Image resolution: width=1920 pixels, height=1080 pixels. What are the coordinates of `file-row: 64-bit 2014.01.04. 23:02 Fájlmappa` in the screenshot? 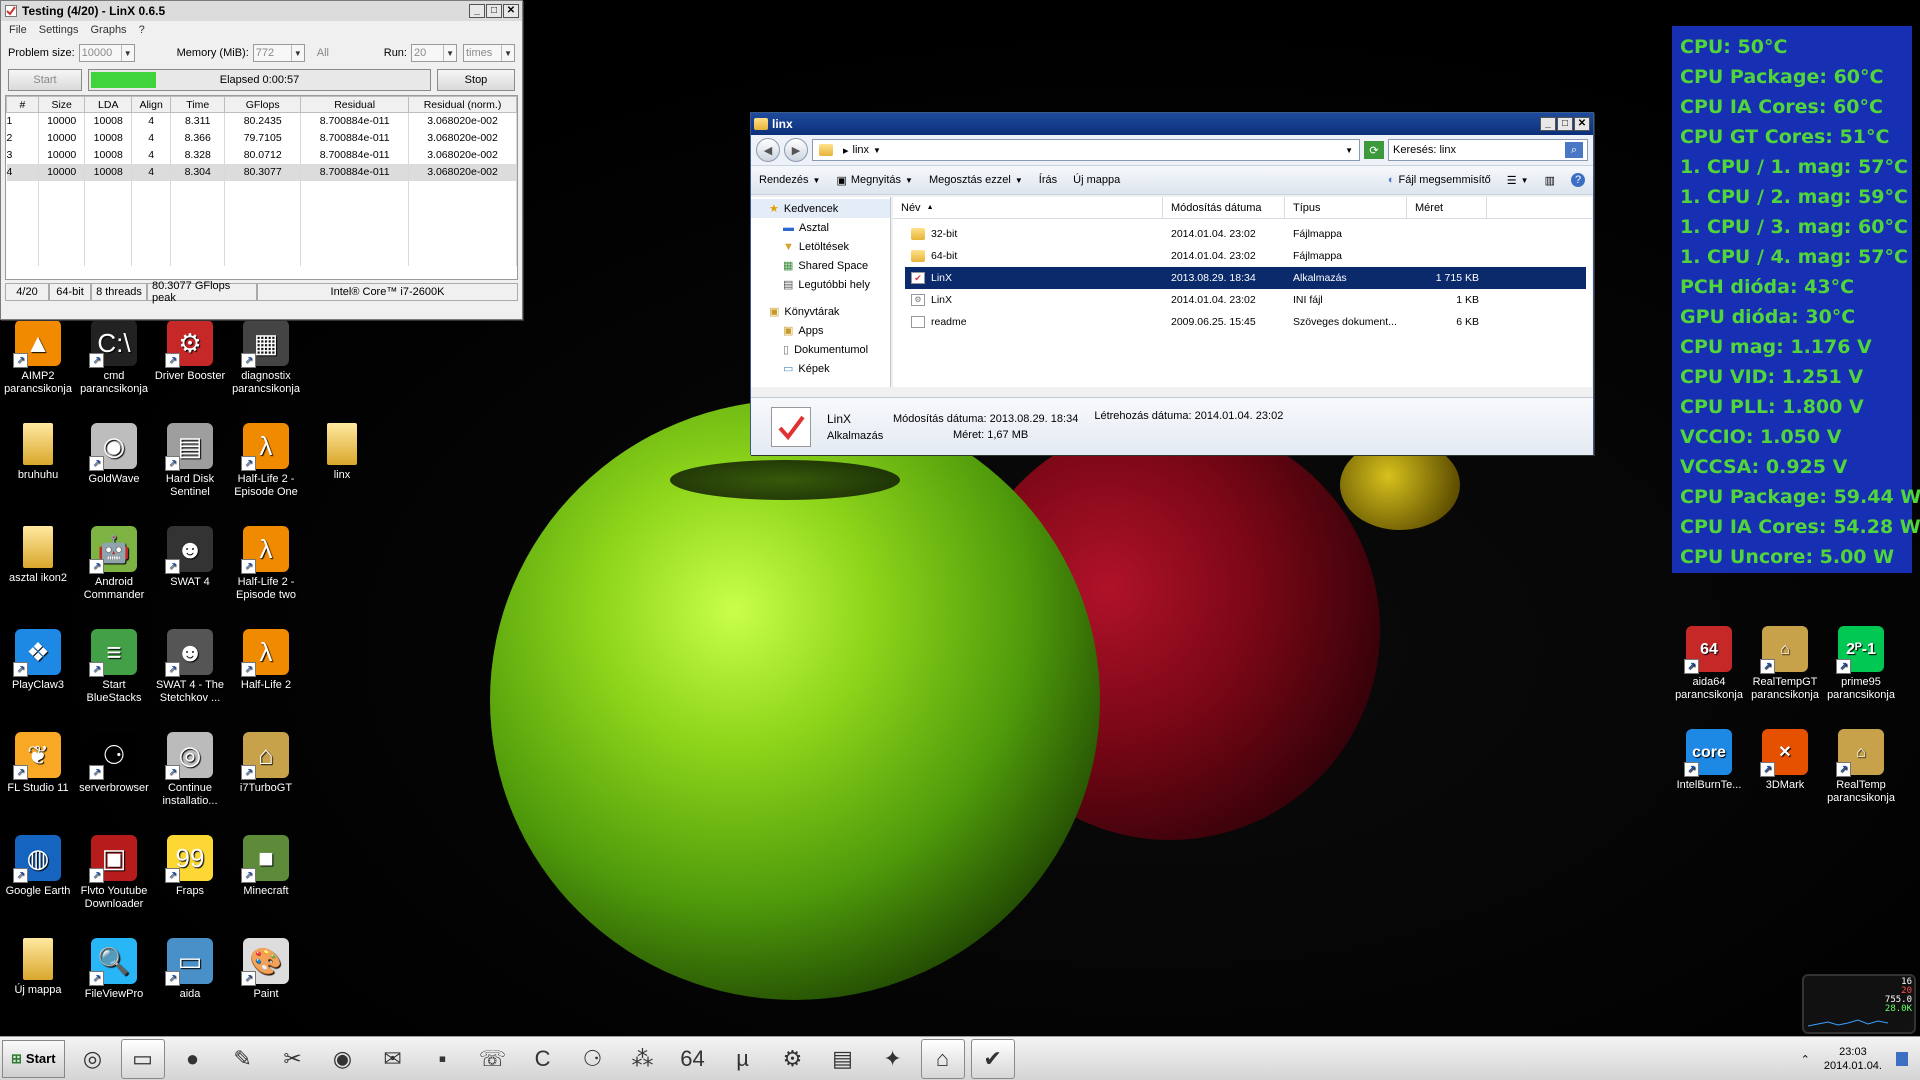 It's located at (1245, 256).